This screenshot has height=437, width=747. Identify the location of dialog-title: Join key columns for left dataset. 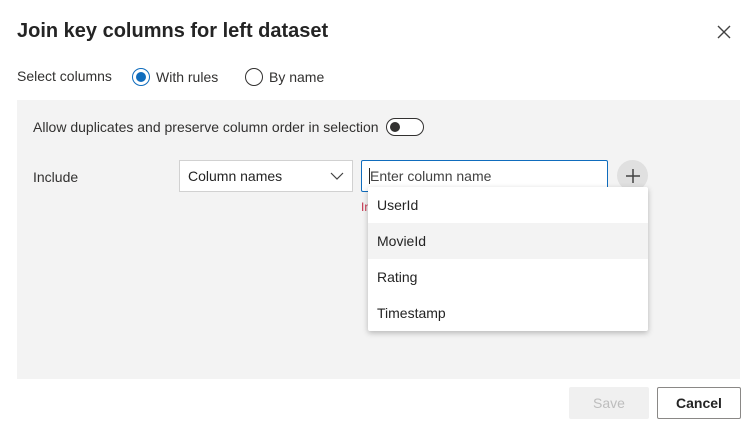
(173, 31).